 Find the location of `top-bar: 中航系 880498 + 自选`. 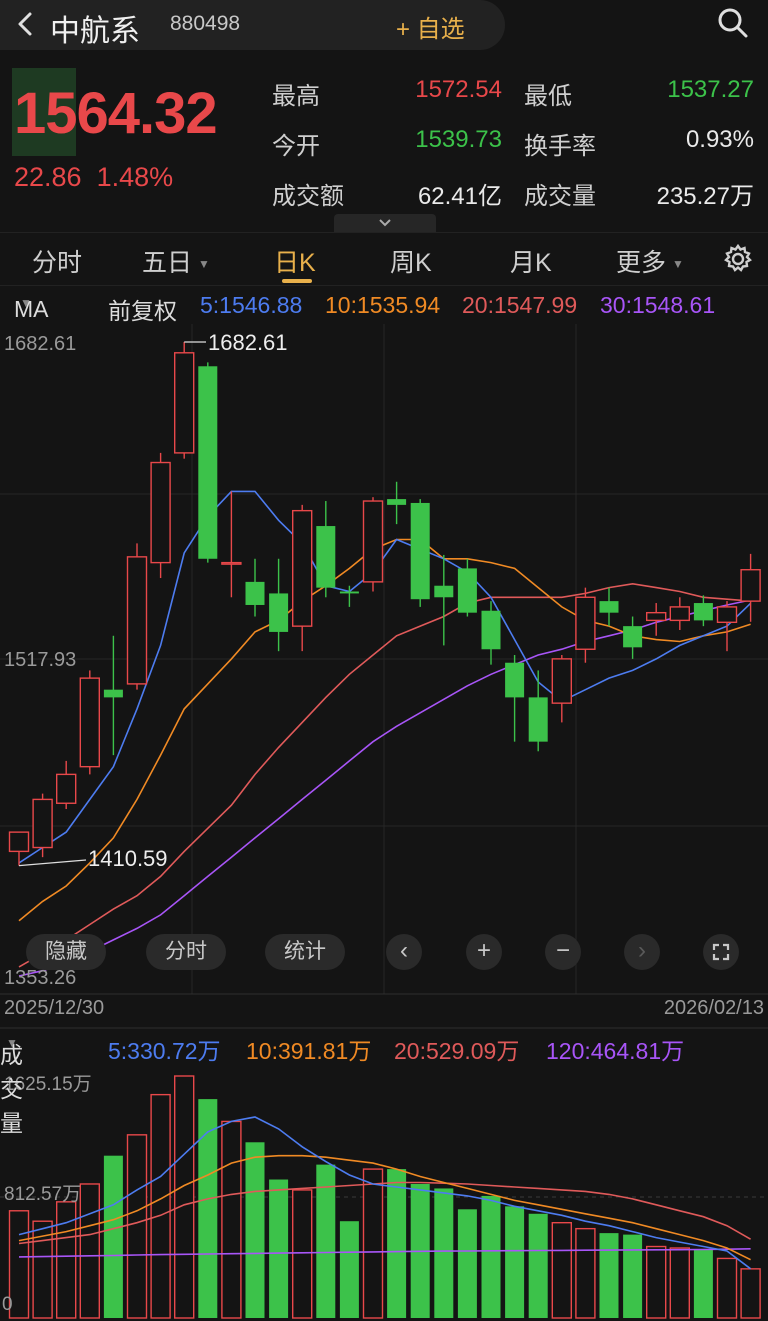

top-bar: 中航系 880498 + 自选 is located at coordinates (384, 26).